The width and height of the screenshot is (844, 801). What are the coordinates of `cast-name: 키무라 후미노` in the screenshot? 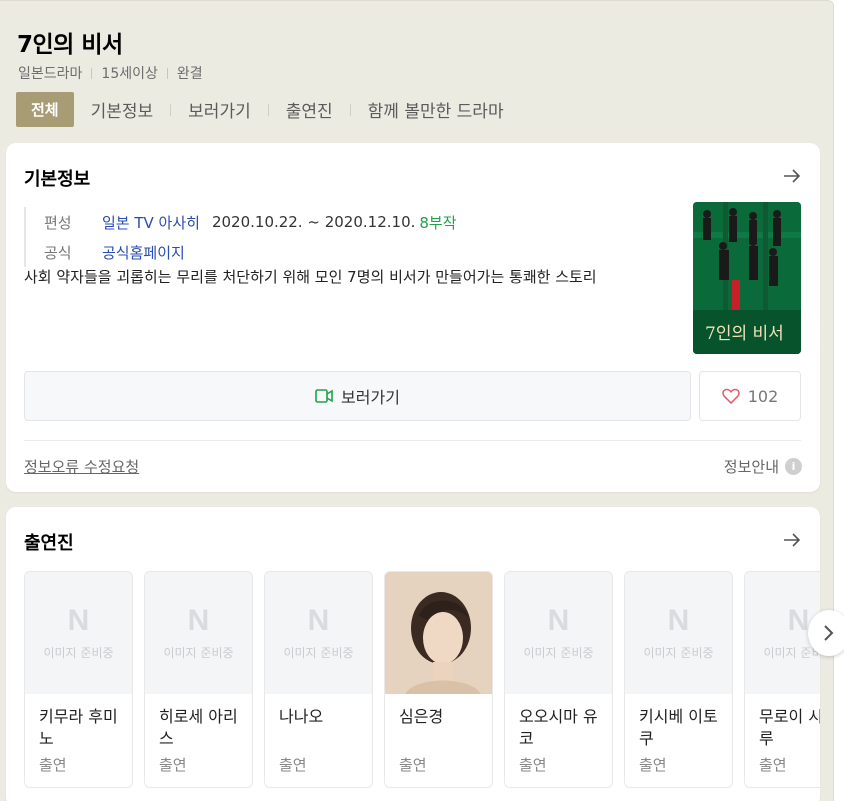 It's located at (78, 727).